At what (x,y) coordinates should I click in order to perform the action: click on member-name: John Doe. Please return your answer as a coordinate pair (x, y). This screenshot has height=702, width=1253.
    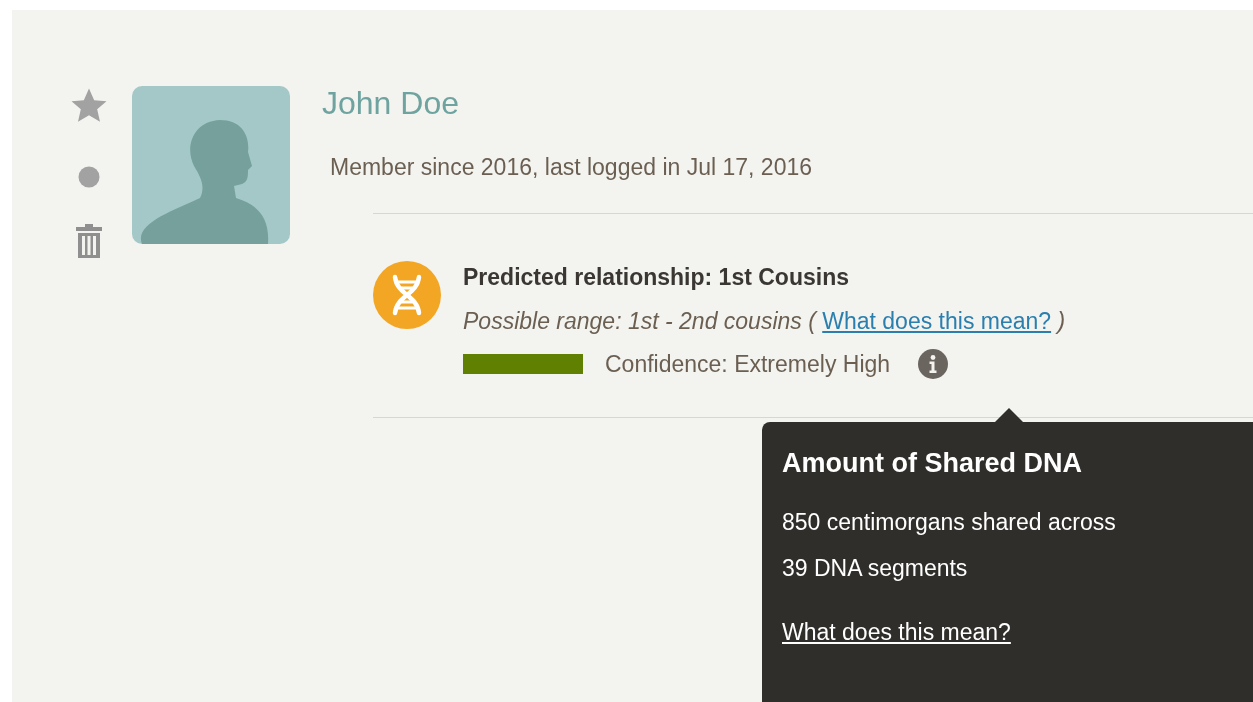
    Looking at the image, I should click on (787, 103).